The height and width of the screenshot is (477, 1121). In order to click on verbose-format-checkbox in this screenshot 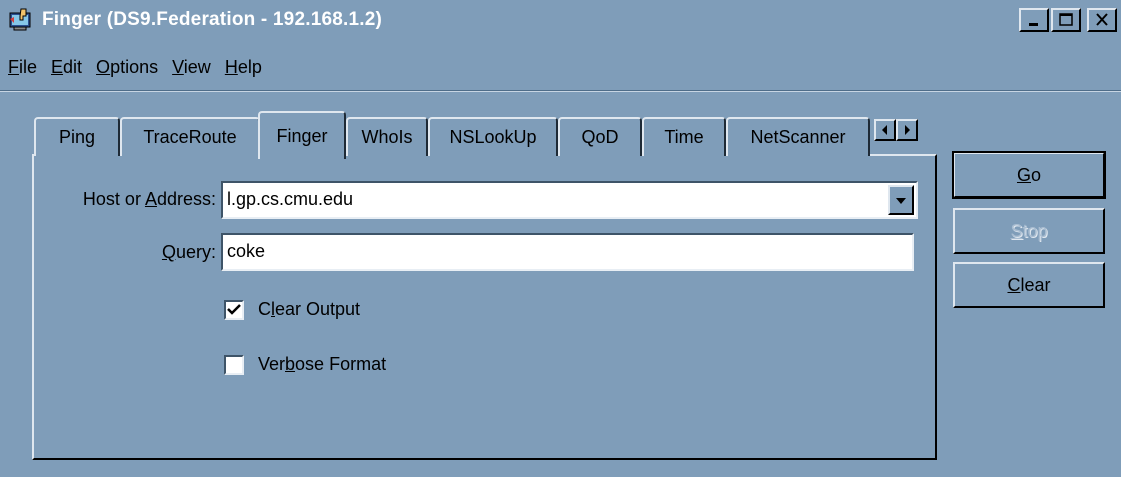, I will do `click(234, 365)`.